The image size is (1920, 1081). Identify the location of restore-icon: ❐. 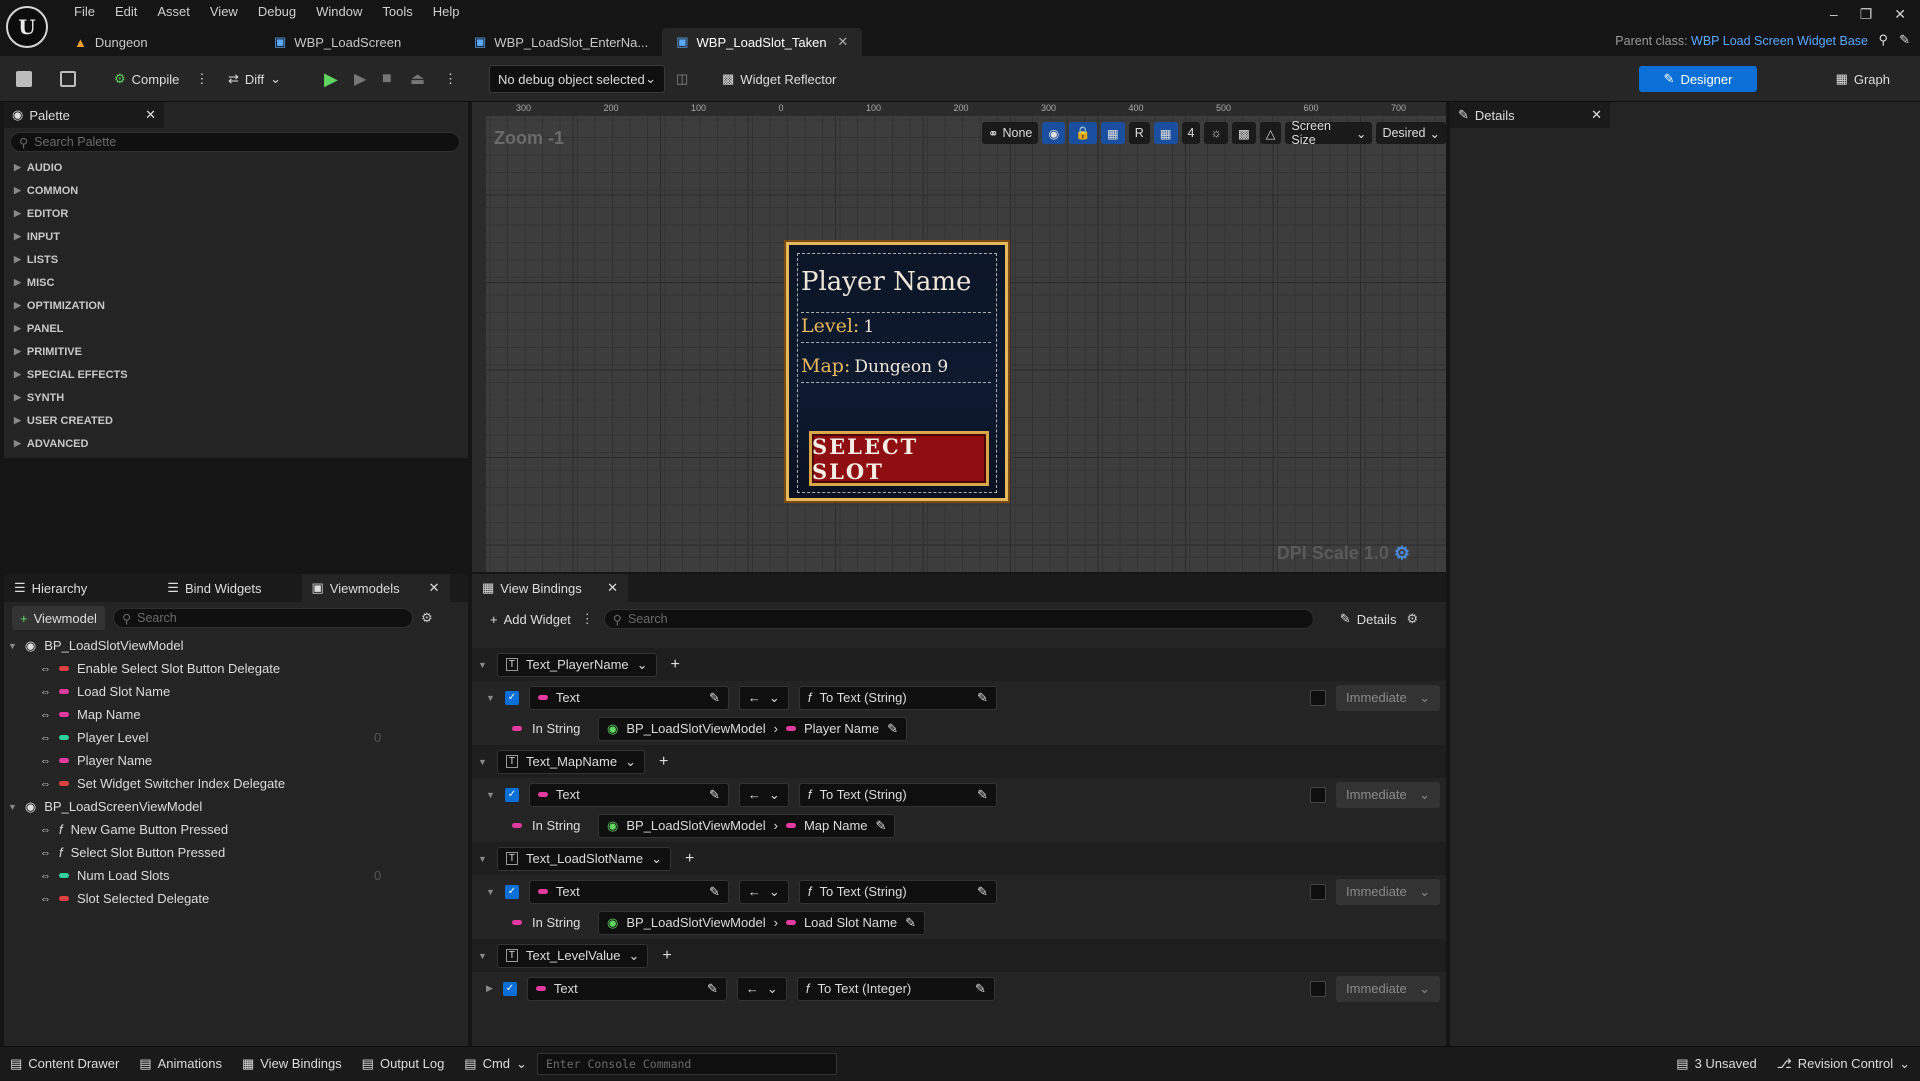
(1866, 14).